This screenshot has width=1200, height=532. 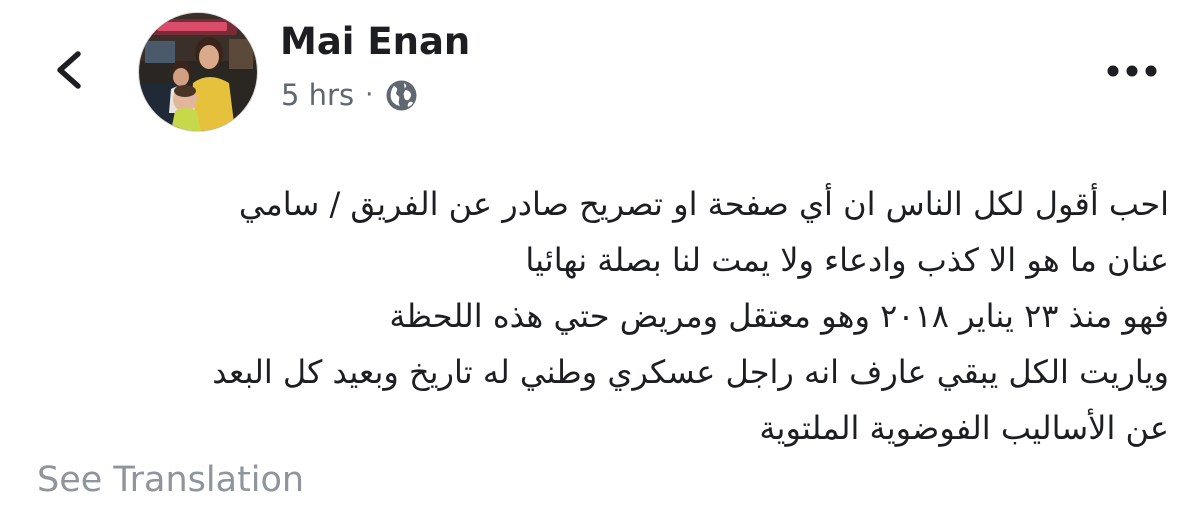 I want to click on see-translation-link: See Translation, so click(x=170, y=480).